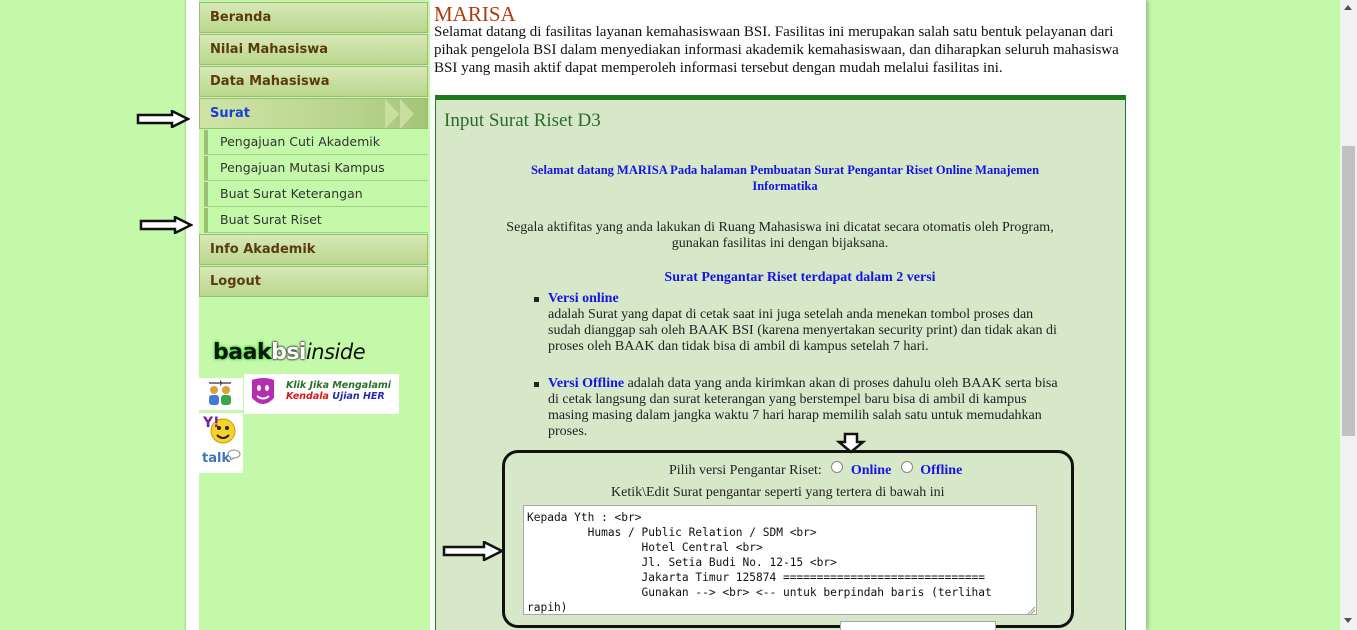 The width and height of the screenshot is (1357, 630). I want to click on yahoo-chat-badge: Y! talk, so click(221, 443).